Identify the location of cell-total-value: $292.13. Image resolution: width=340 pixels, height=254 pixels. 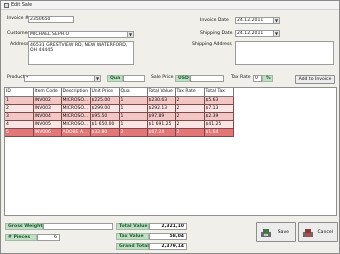
(161, 108).